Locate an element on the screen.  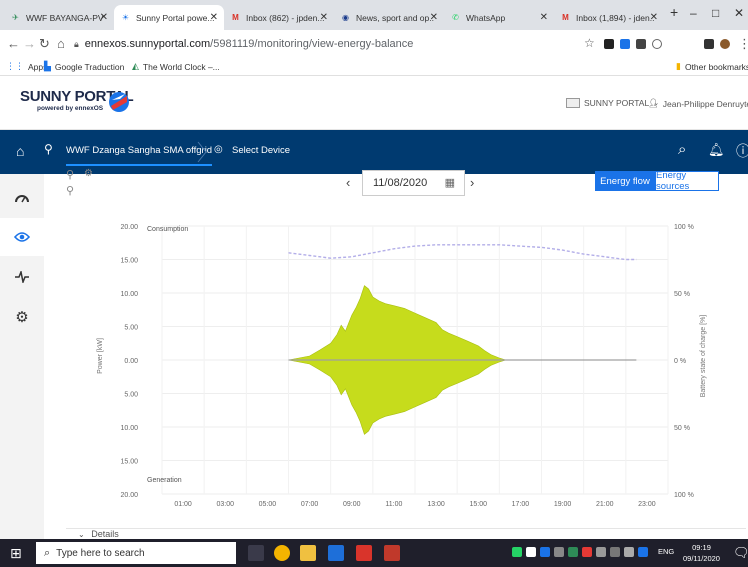
sidebar-item-monitoring is located at coordinates (22, 237).